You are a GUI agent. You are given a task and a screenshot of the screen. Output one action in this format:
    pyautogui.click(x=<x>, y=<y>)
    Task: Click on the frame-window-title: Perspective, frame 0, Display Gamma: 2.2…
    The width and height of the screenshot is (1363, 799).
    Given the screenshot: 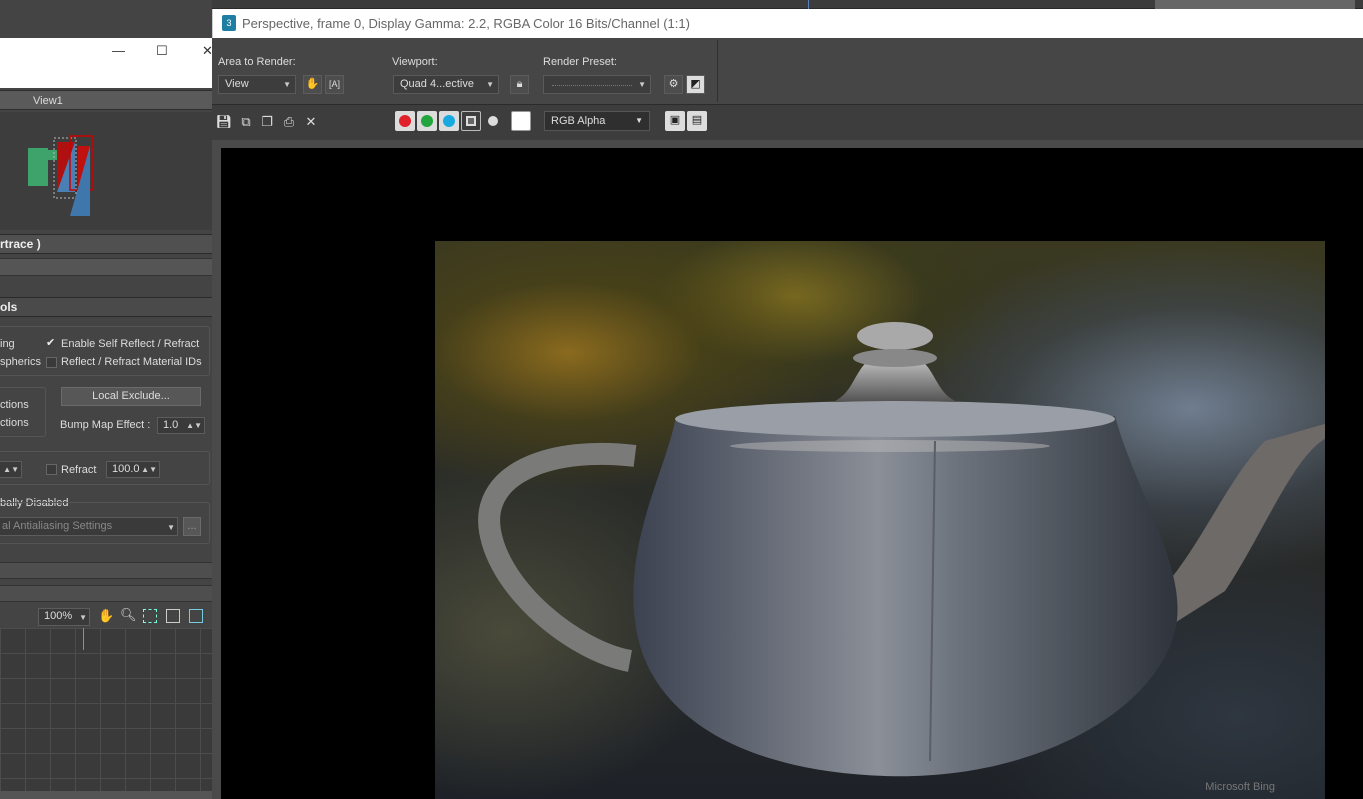 What is the action you would take?
    pyautogui.click(x=466, y=23)
    